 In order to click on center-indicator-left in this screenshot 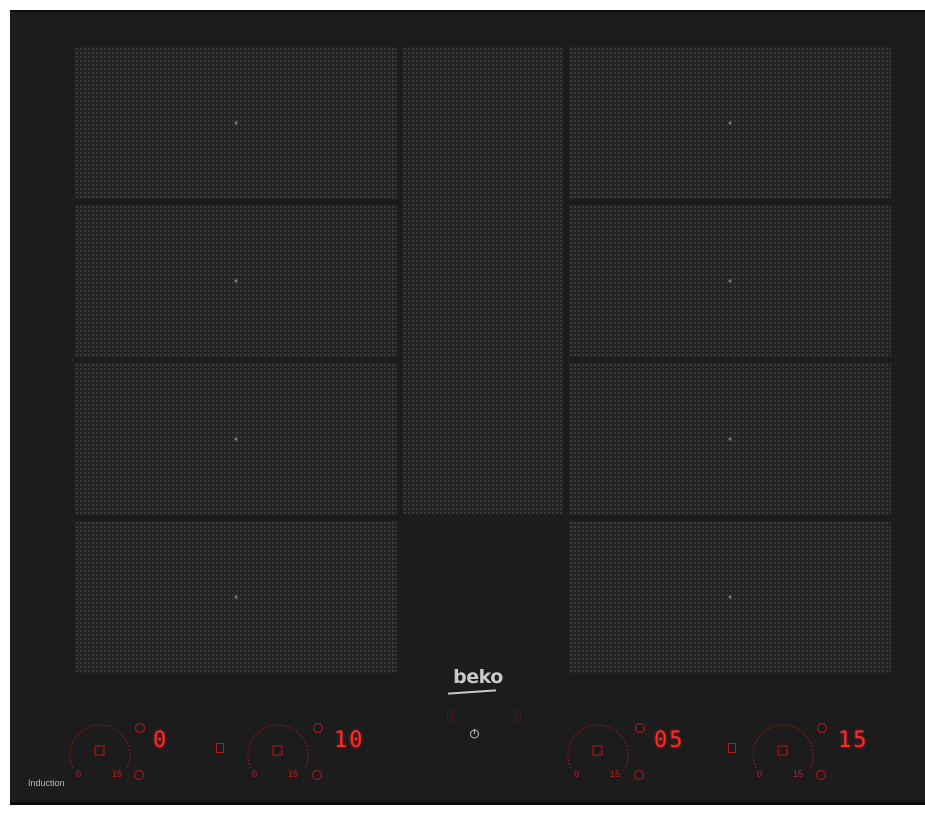, I will do `click(450, 716)`.